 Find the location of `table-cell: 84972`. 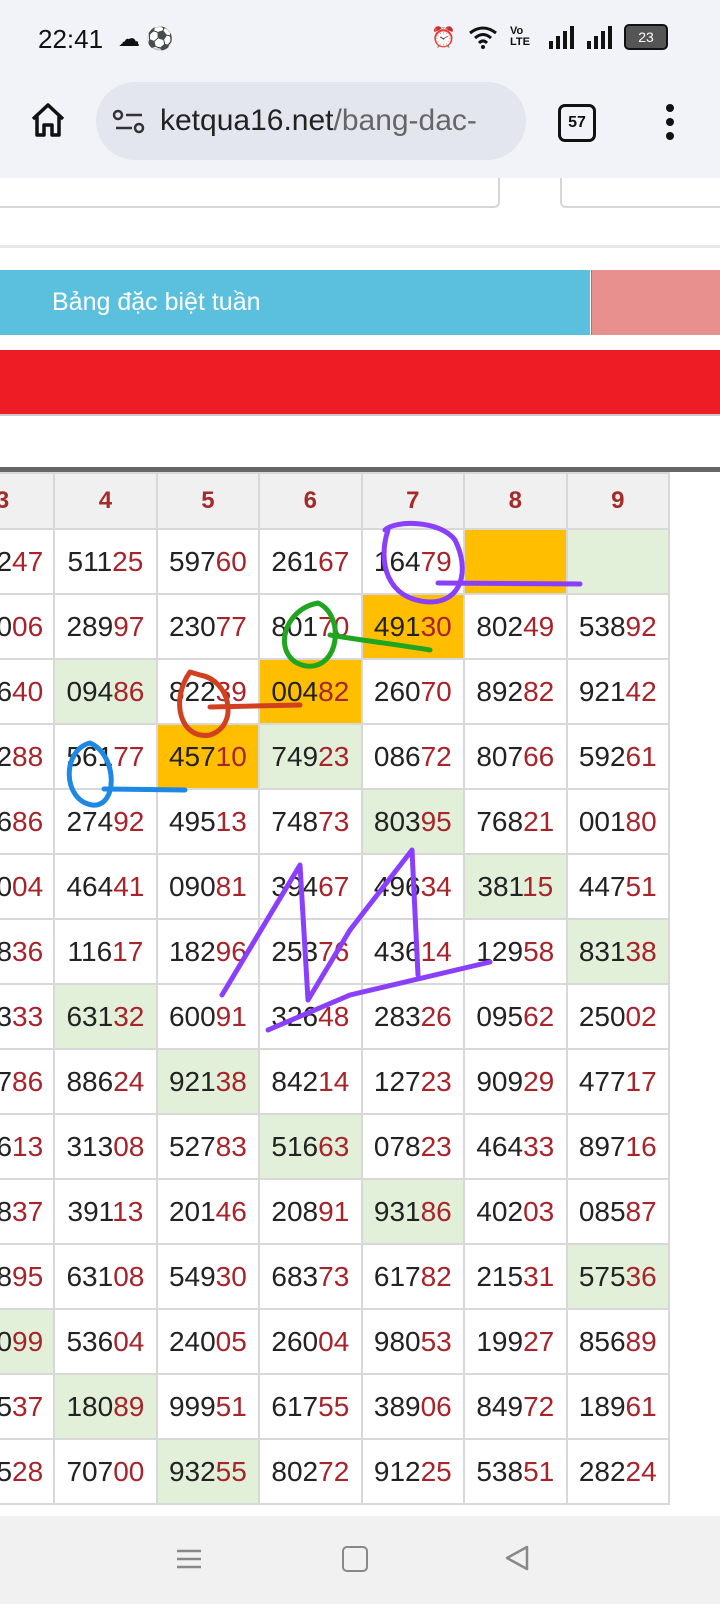

table-cell: 84972 is located at coordinates (515, 1406).